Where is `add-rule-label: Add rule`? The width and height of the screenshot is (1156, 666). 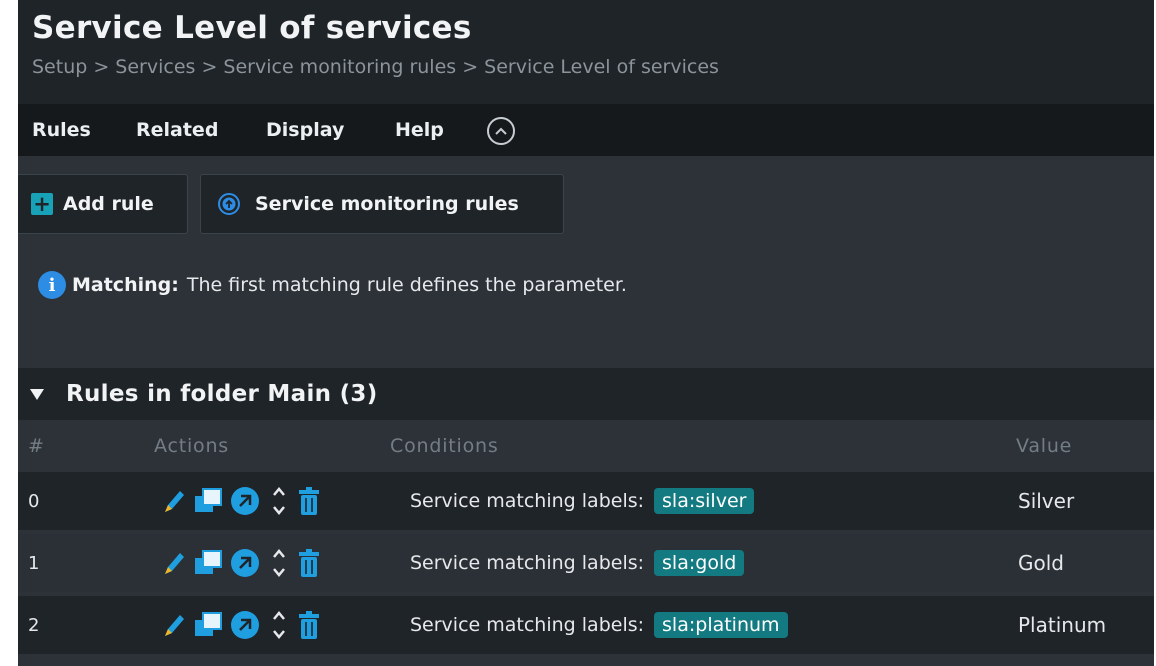
add-rule-label: Add rule is located at coordinates (108, 204).